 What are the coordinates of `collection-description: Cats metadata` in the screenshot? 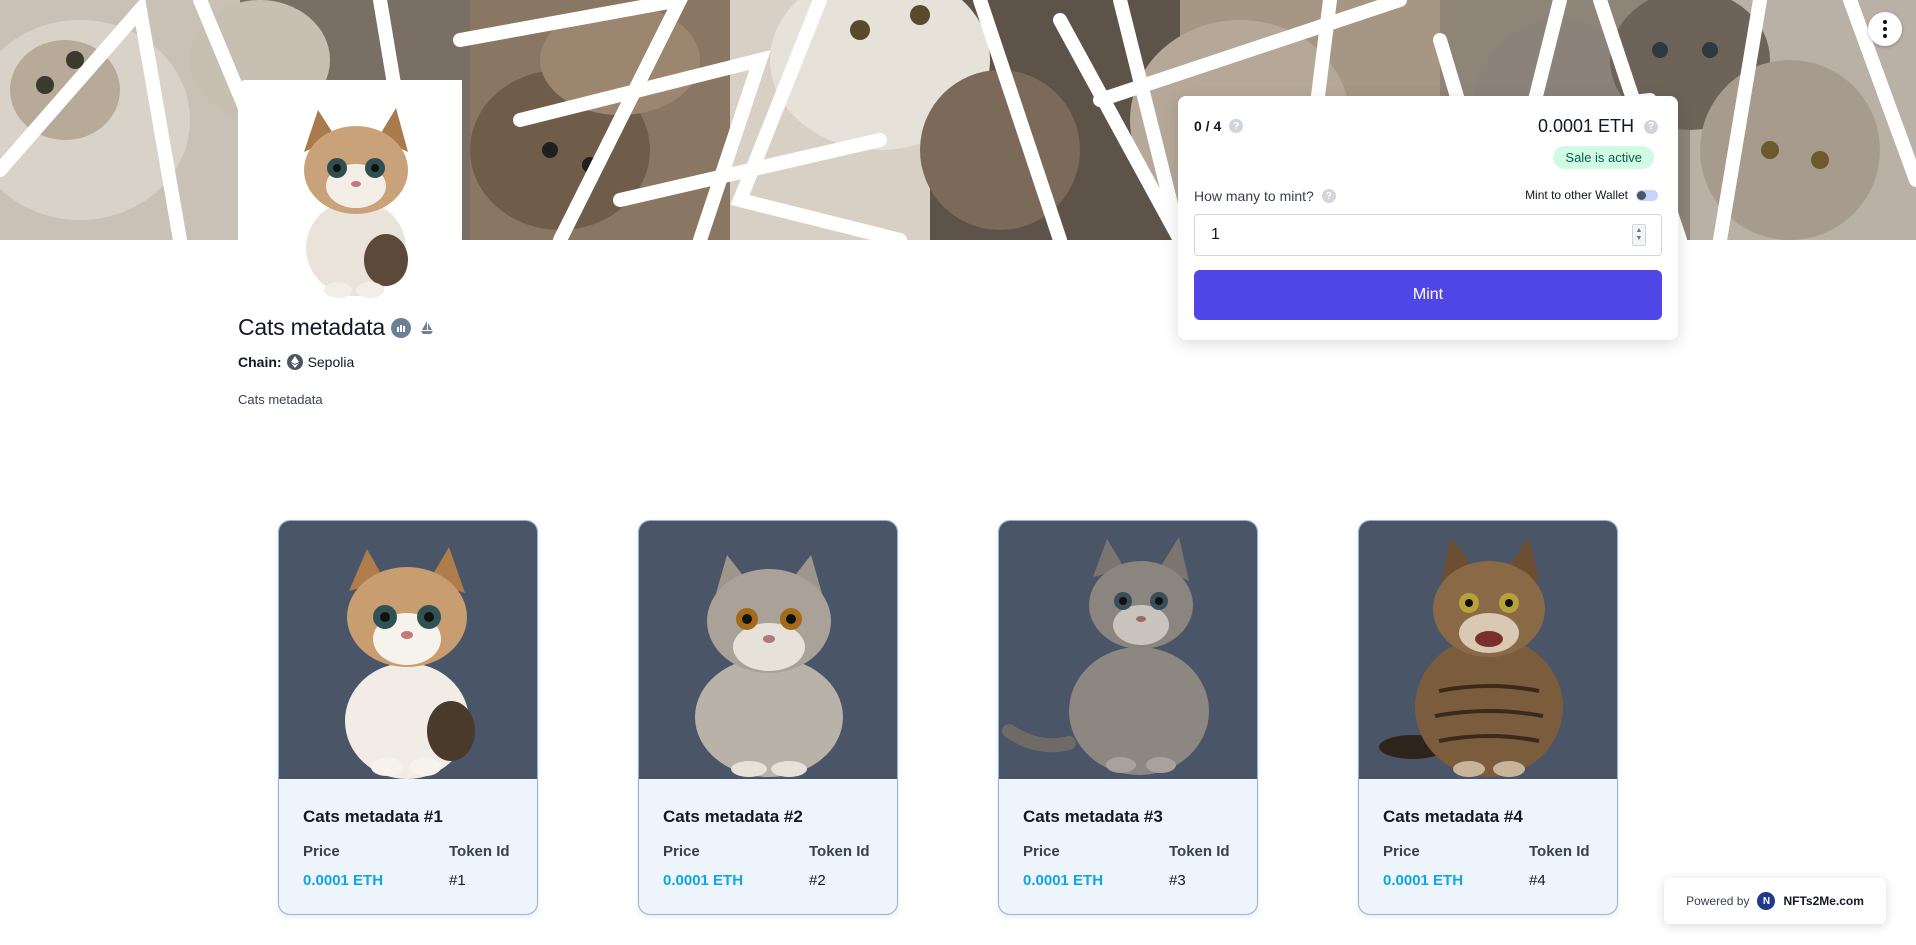 It's located at (280, 399).